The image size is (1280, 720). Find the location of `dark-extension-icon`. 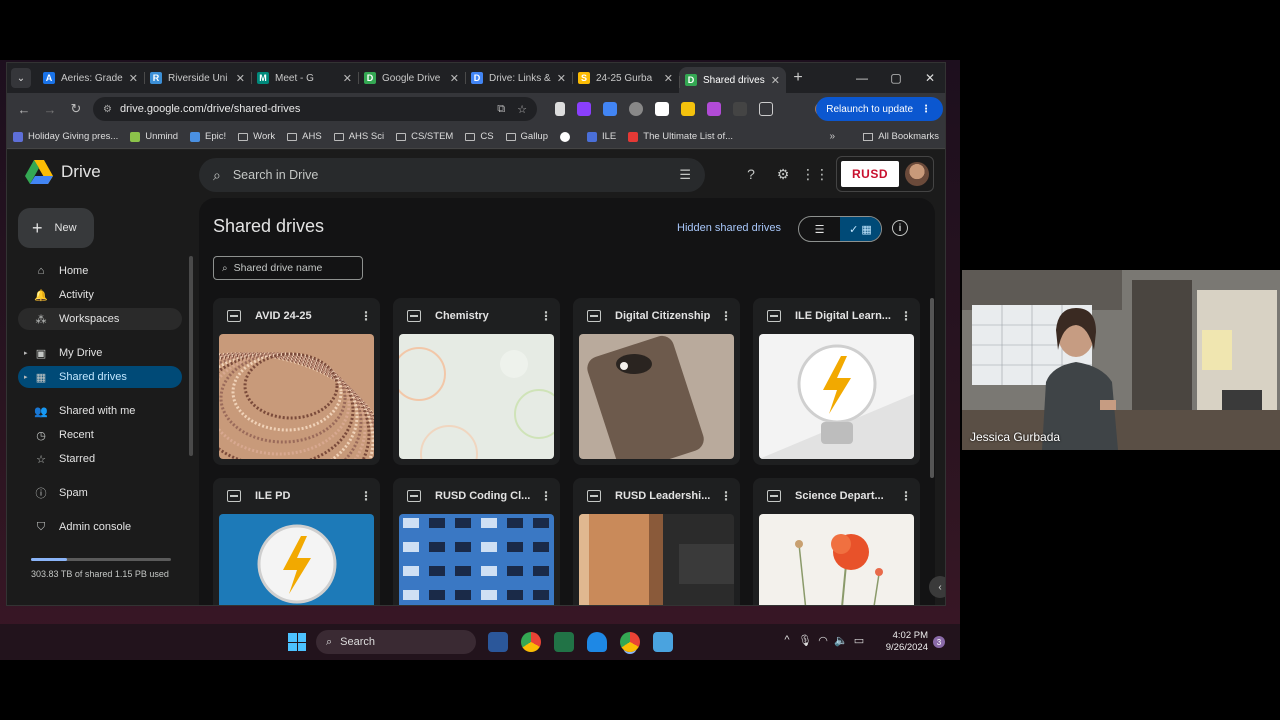

dark-extension-icon is located at coordinates (740, 109).